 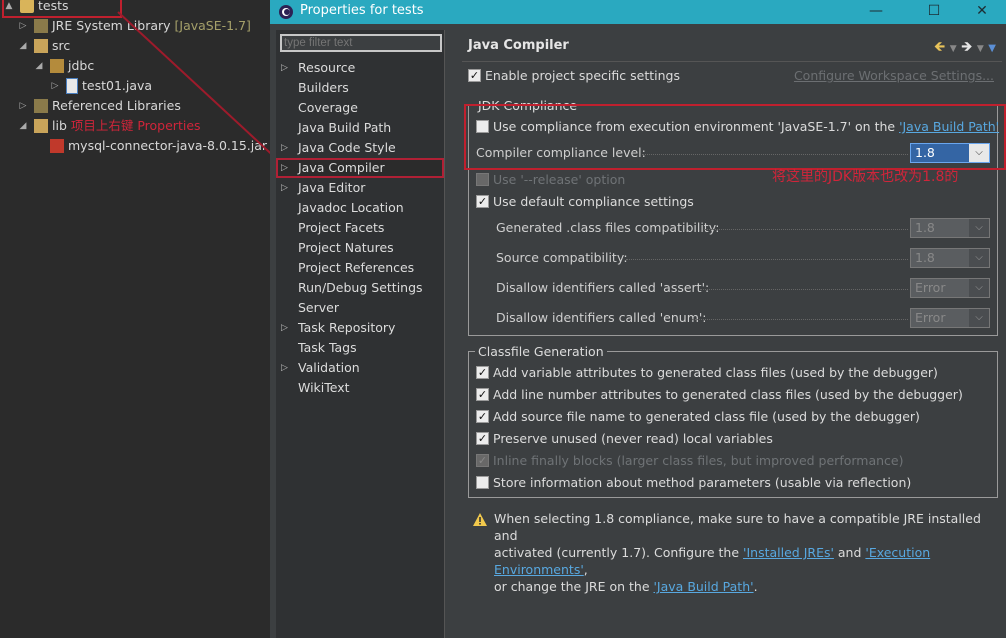 I want to click on history-nav: 🡸 ▼ 🡺 ▼ ▼, so click(x=965, y=48).